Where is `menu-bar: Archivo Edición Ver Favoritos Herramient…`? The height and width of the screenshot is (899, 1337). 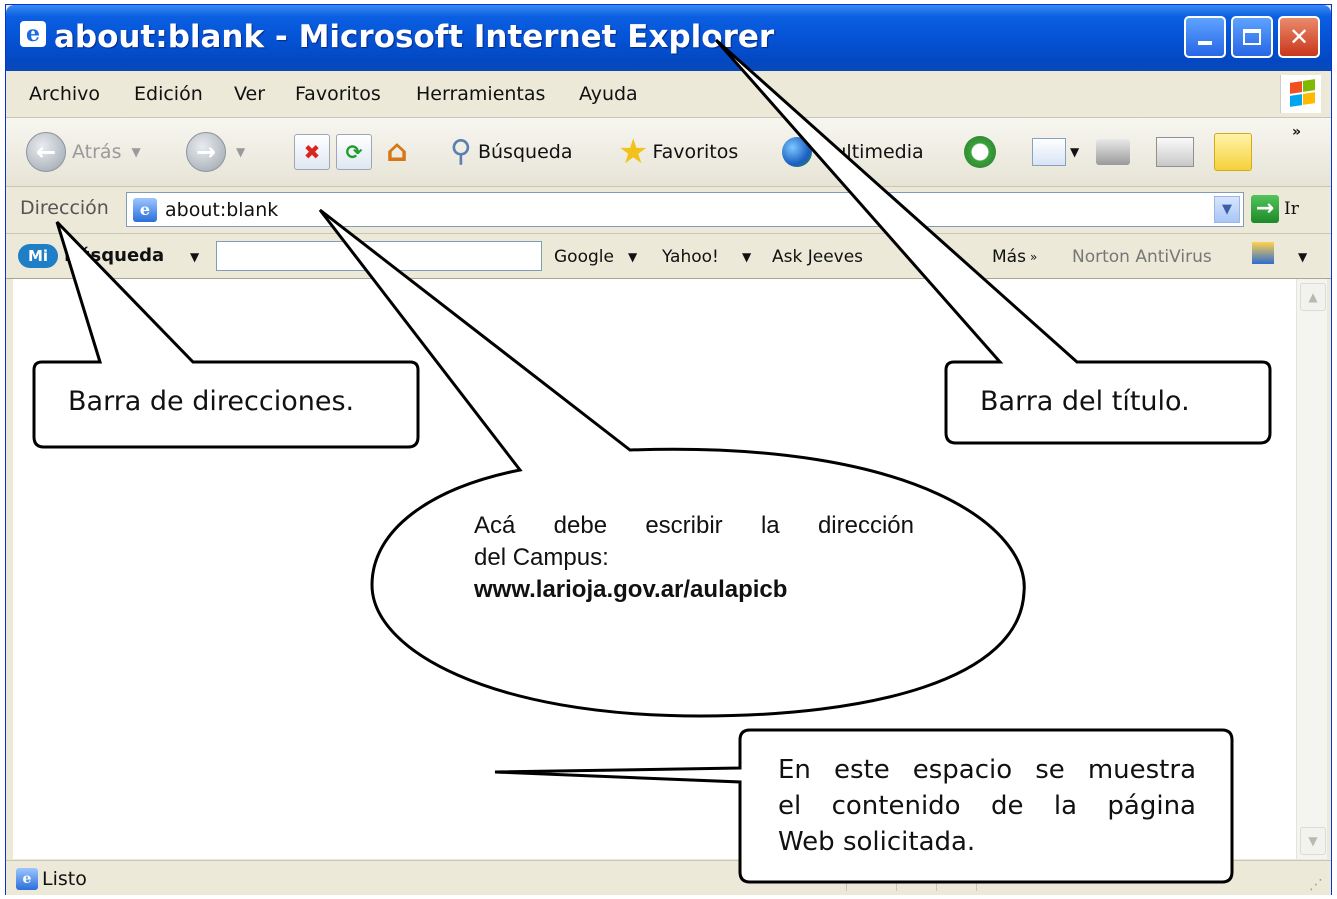 menu-bar: Archivo Edición Ver Favoritos Herramient… is located at coordinates (668, 94).